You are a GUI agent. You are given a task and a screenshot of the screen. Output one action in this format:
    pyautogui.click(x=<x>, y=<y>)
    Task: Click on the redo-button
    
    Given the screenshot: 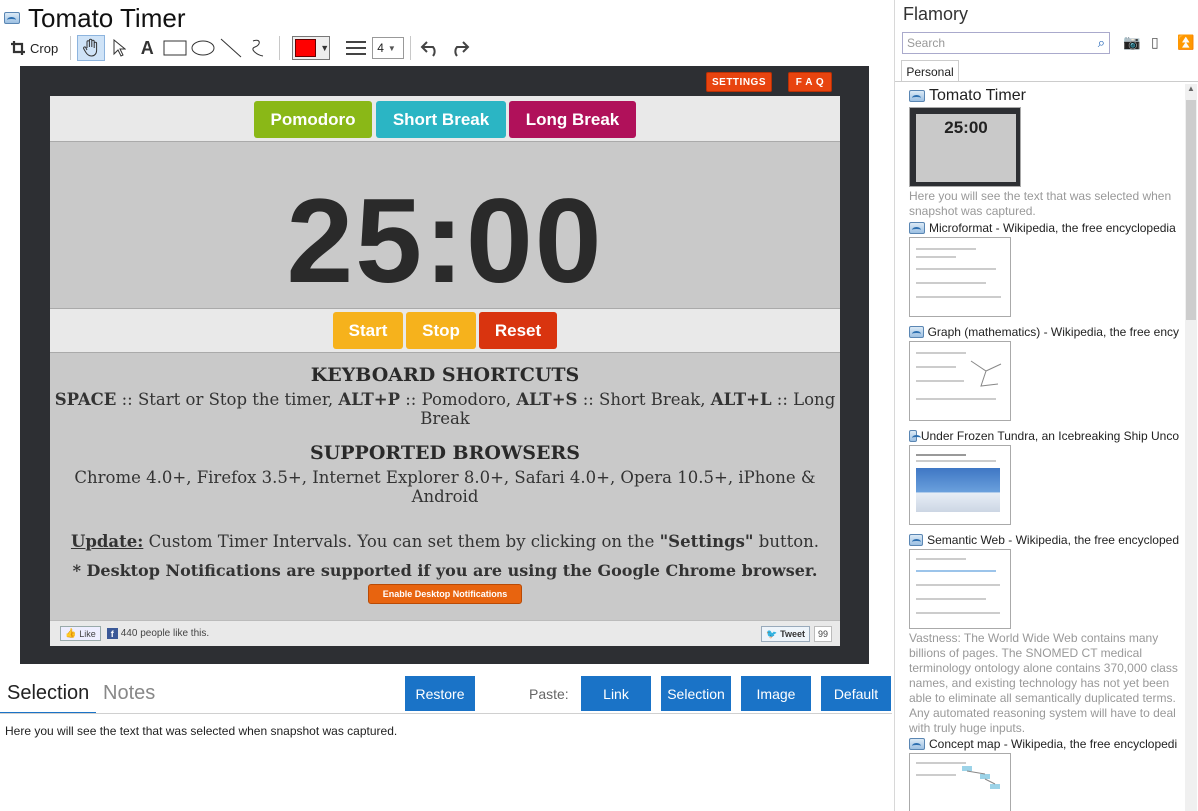 What is the action you would take?
    pyautogui.click(x=459, y=48)
    